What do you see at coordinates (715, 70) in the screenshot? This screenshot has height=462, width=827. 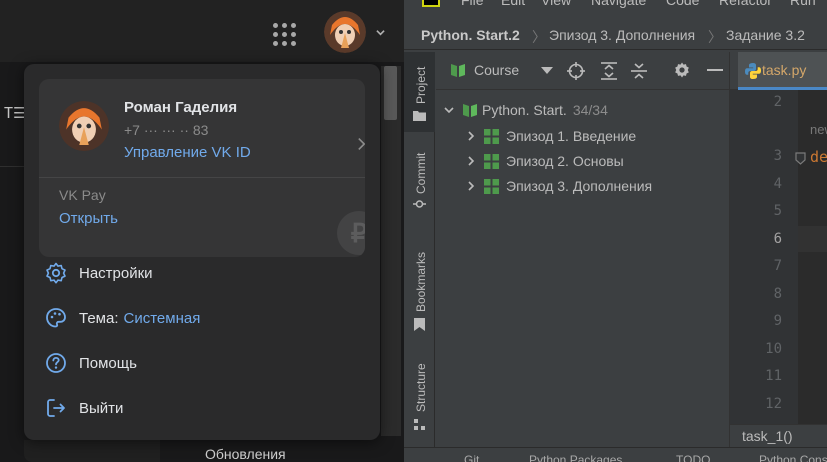 I see `hide-panel-icon` at bounding box center [715, 70].